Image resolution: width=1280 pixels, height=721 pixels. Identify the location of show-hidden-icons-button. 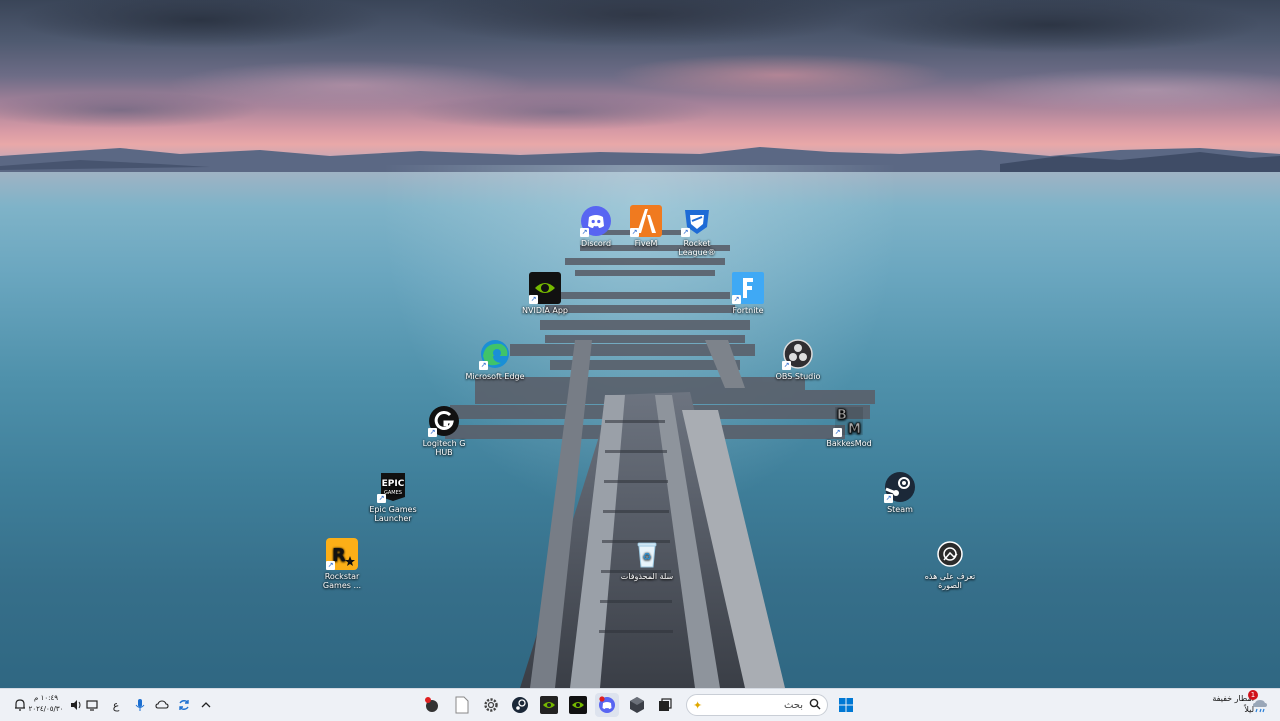
(206, 705).